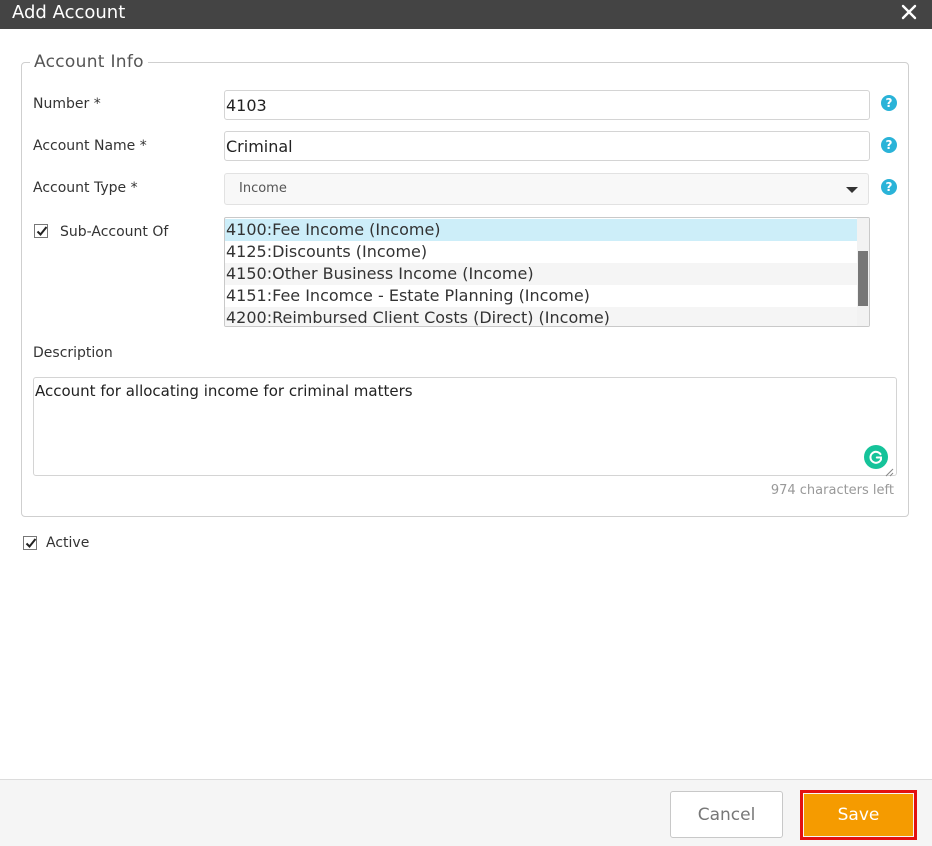 The image size is (932, 846). What do you see at coordinates (466, 812) in the screenshot?
I see `dialog-footer` at bounding box center [466, 812].